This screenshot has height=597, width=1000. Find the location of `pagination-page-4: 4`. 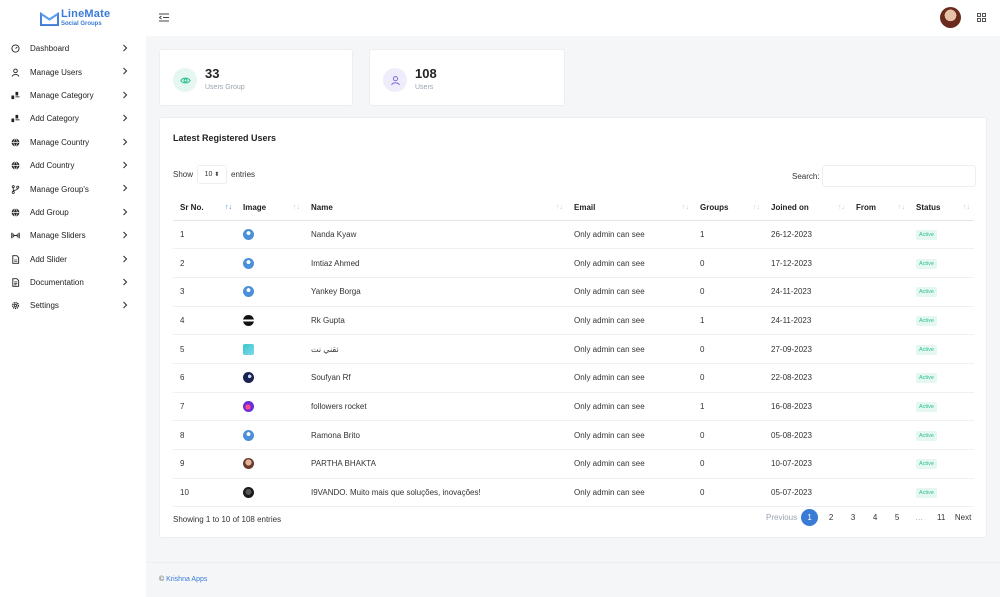

pagination-page-4: 4 is located at coordinates (875, 517).